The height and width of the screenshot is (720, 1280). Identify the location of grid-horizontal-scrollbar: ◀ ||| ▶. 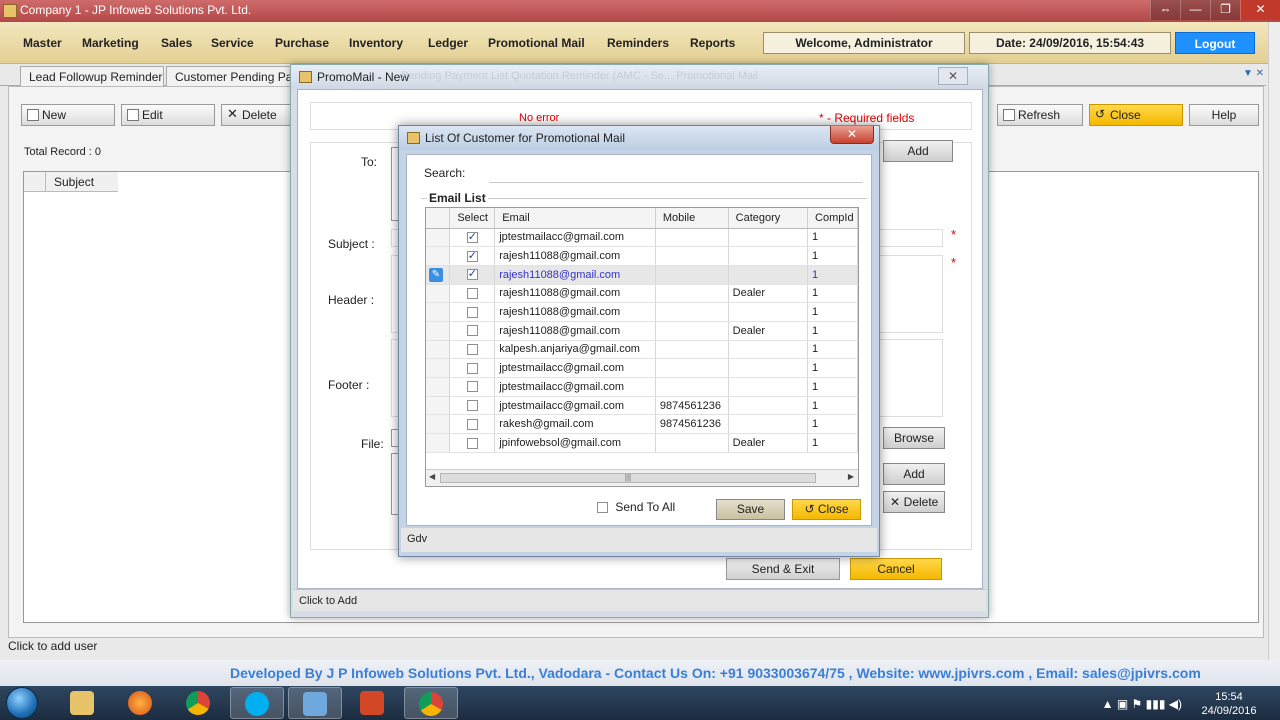
(642, 477).